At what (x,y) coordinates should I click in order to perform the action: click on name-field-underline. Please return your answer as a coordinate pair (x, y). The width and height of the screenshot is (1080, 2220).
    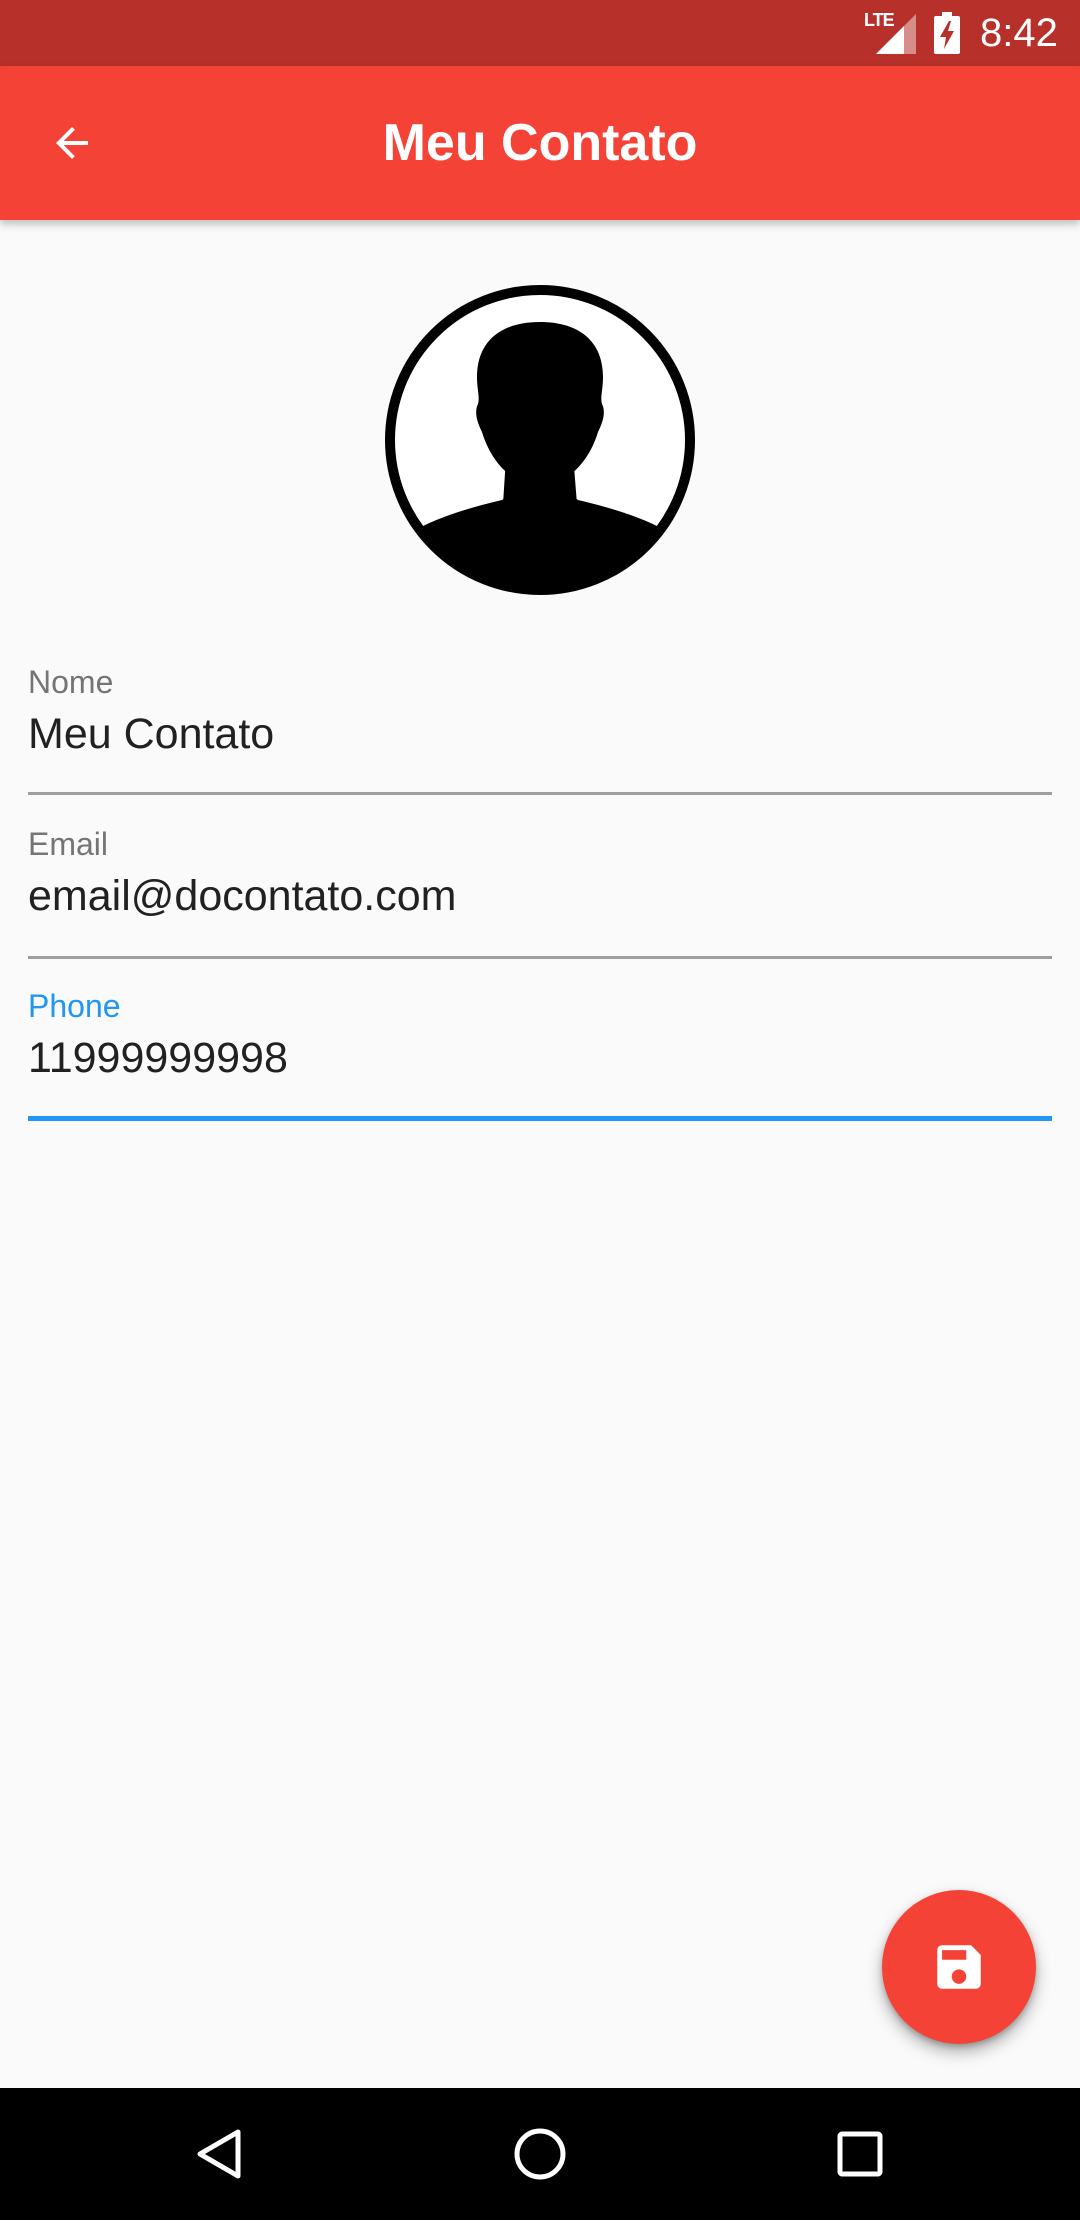
    Looking at the image, I should click on (540, 793).